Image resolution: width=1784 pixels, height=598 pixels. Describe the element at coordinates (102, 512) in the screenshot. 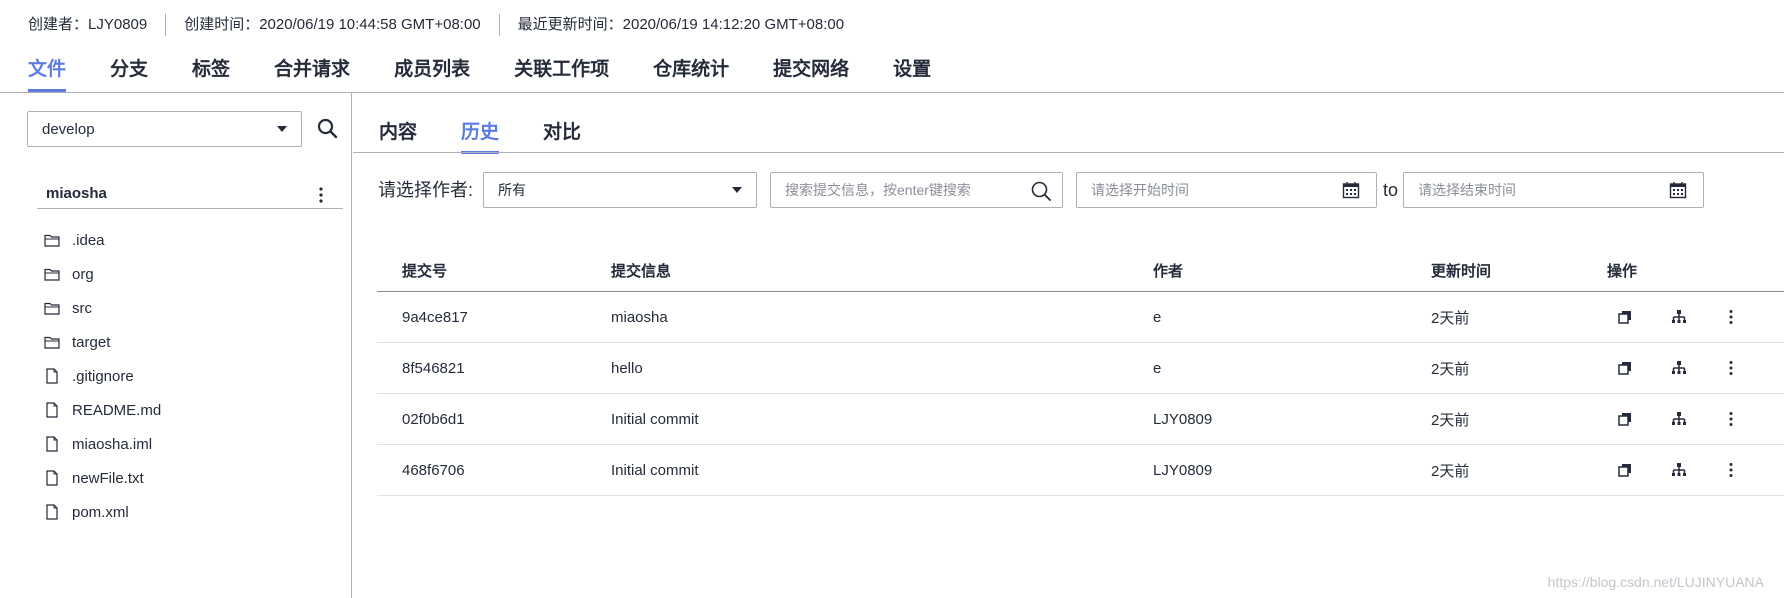

I see `file-tree-item: pom.xml` at that location.